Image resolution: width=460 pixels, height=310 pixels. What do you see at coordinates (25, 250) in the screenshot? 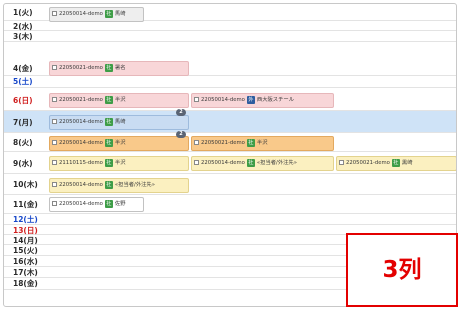
I see `day-label: 15(火)` at bounding box center [25, 250].